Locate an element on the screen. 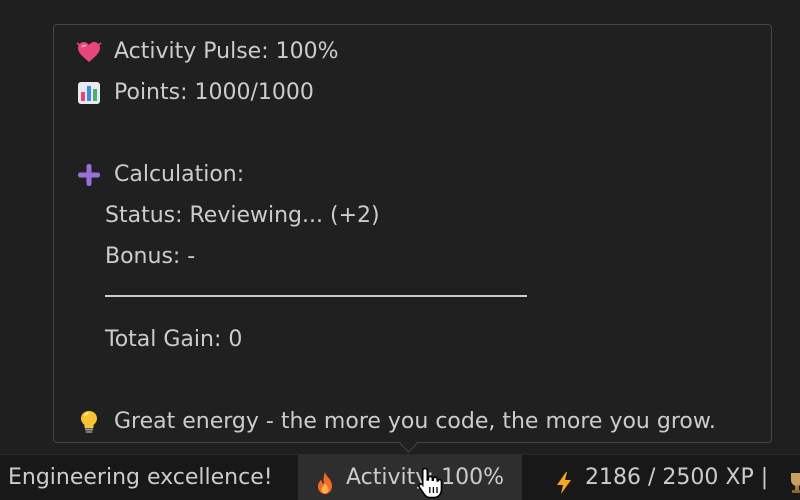 The width and height of the screenshot is (800, 500). lightning-icon is located at coordinates (564, 480).